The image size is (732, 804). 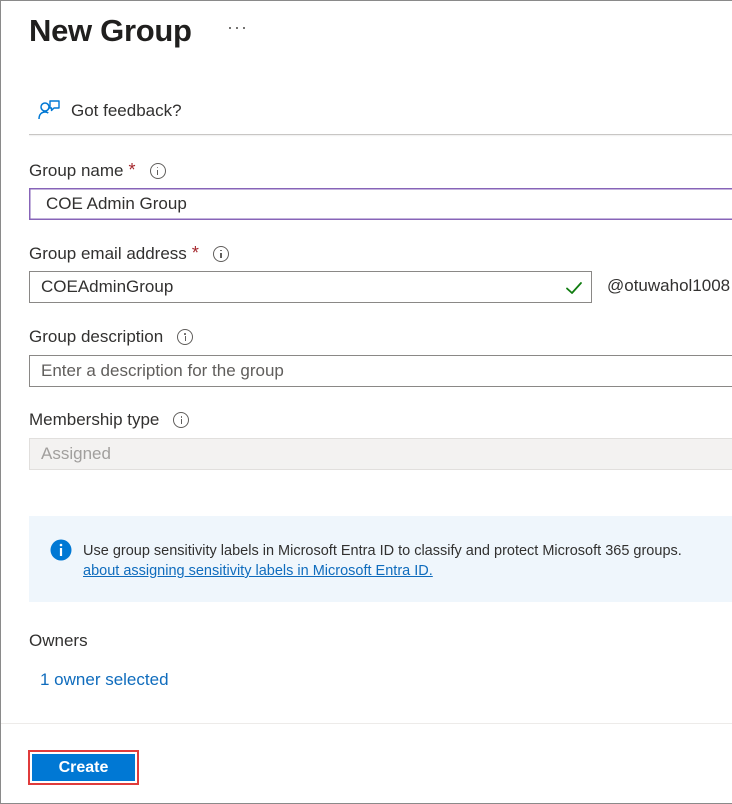 I want to click on footer-divider, so click(x=366, y=723).